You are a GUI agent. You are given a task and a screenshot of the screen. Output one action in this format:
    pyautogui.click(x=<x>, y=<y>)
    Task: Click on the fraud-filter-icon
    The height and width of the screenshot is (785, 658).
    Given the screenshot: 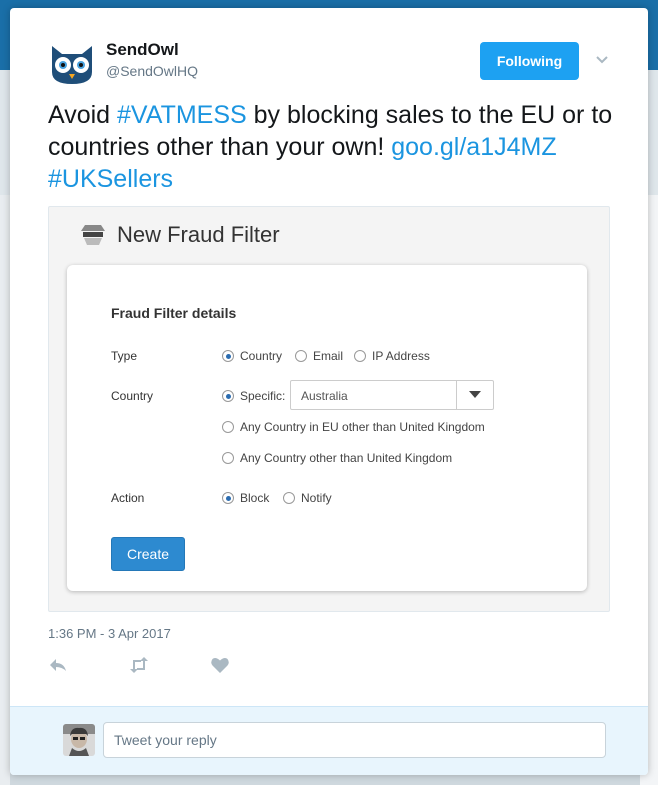 What is the action you would take?
    pyautogui.click(x=93, y=235)
    